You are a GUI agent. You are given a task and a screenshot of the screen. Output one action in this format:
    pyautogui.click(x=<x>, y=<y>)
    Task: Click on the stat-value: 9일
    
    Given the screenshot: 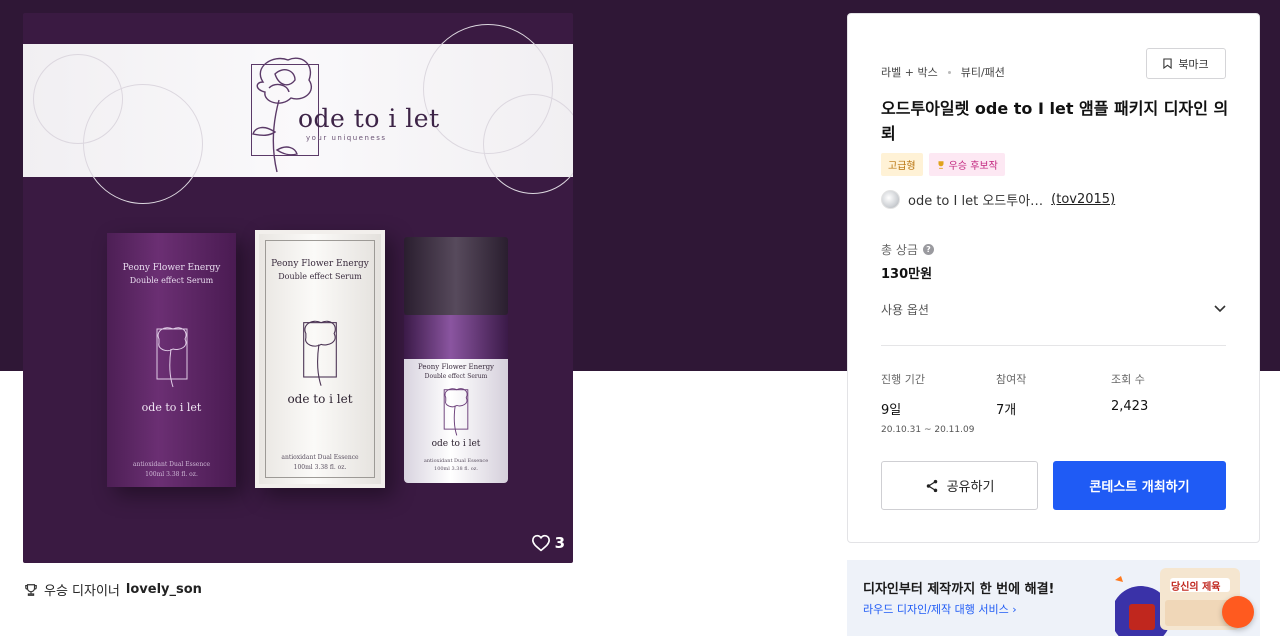 What is the action you would take?
    pyautogui.click(x=891, y=410)
    